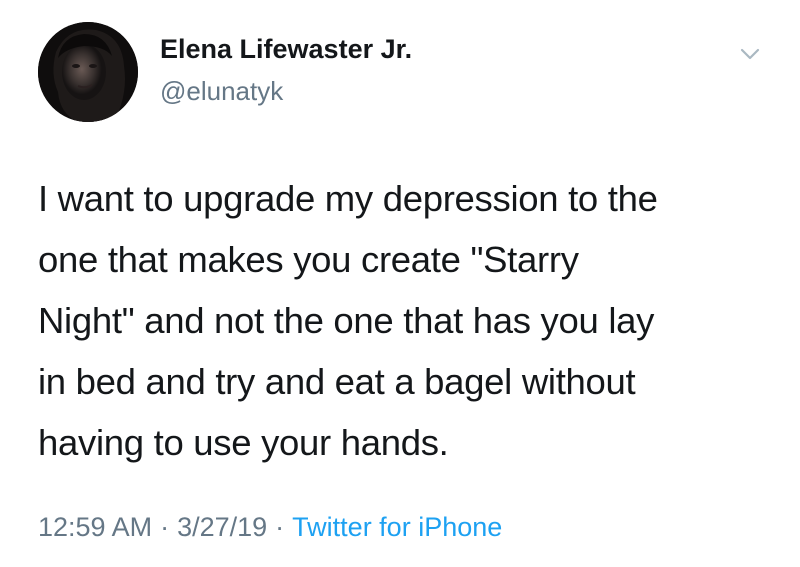 This screenshot has height=567, width=800. I want to click on tweet-text-line: Night" and not the one that has you lay, so click(346, 320).